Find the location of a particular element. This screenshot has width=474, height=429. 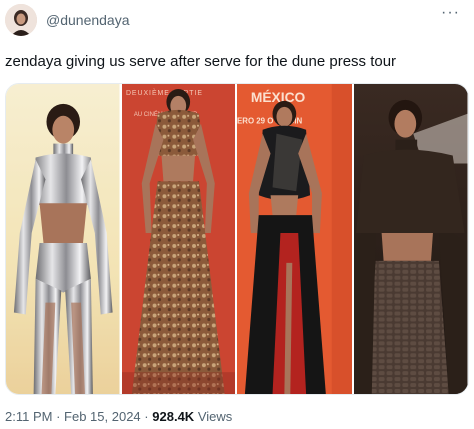

timestamp-time: 2:11 PM is located at coordinates (28, 416).